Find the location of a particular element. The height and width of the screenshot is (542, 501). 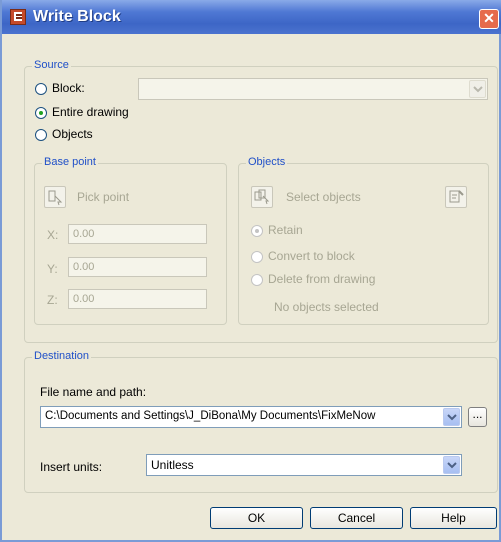

select-objects-button is located at coordinates (262, 197).